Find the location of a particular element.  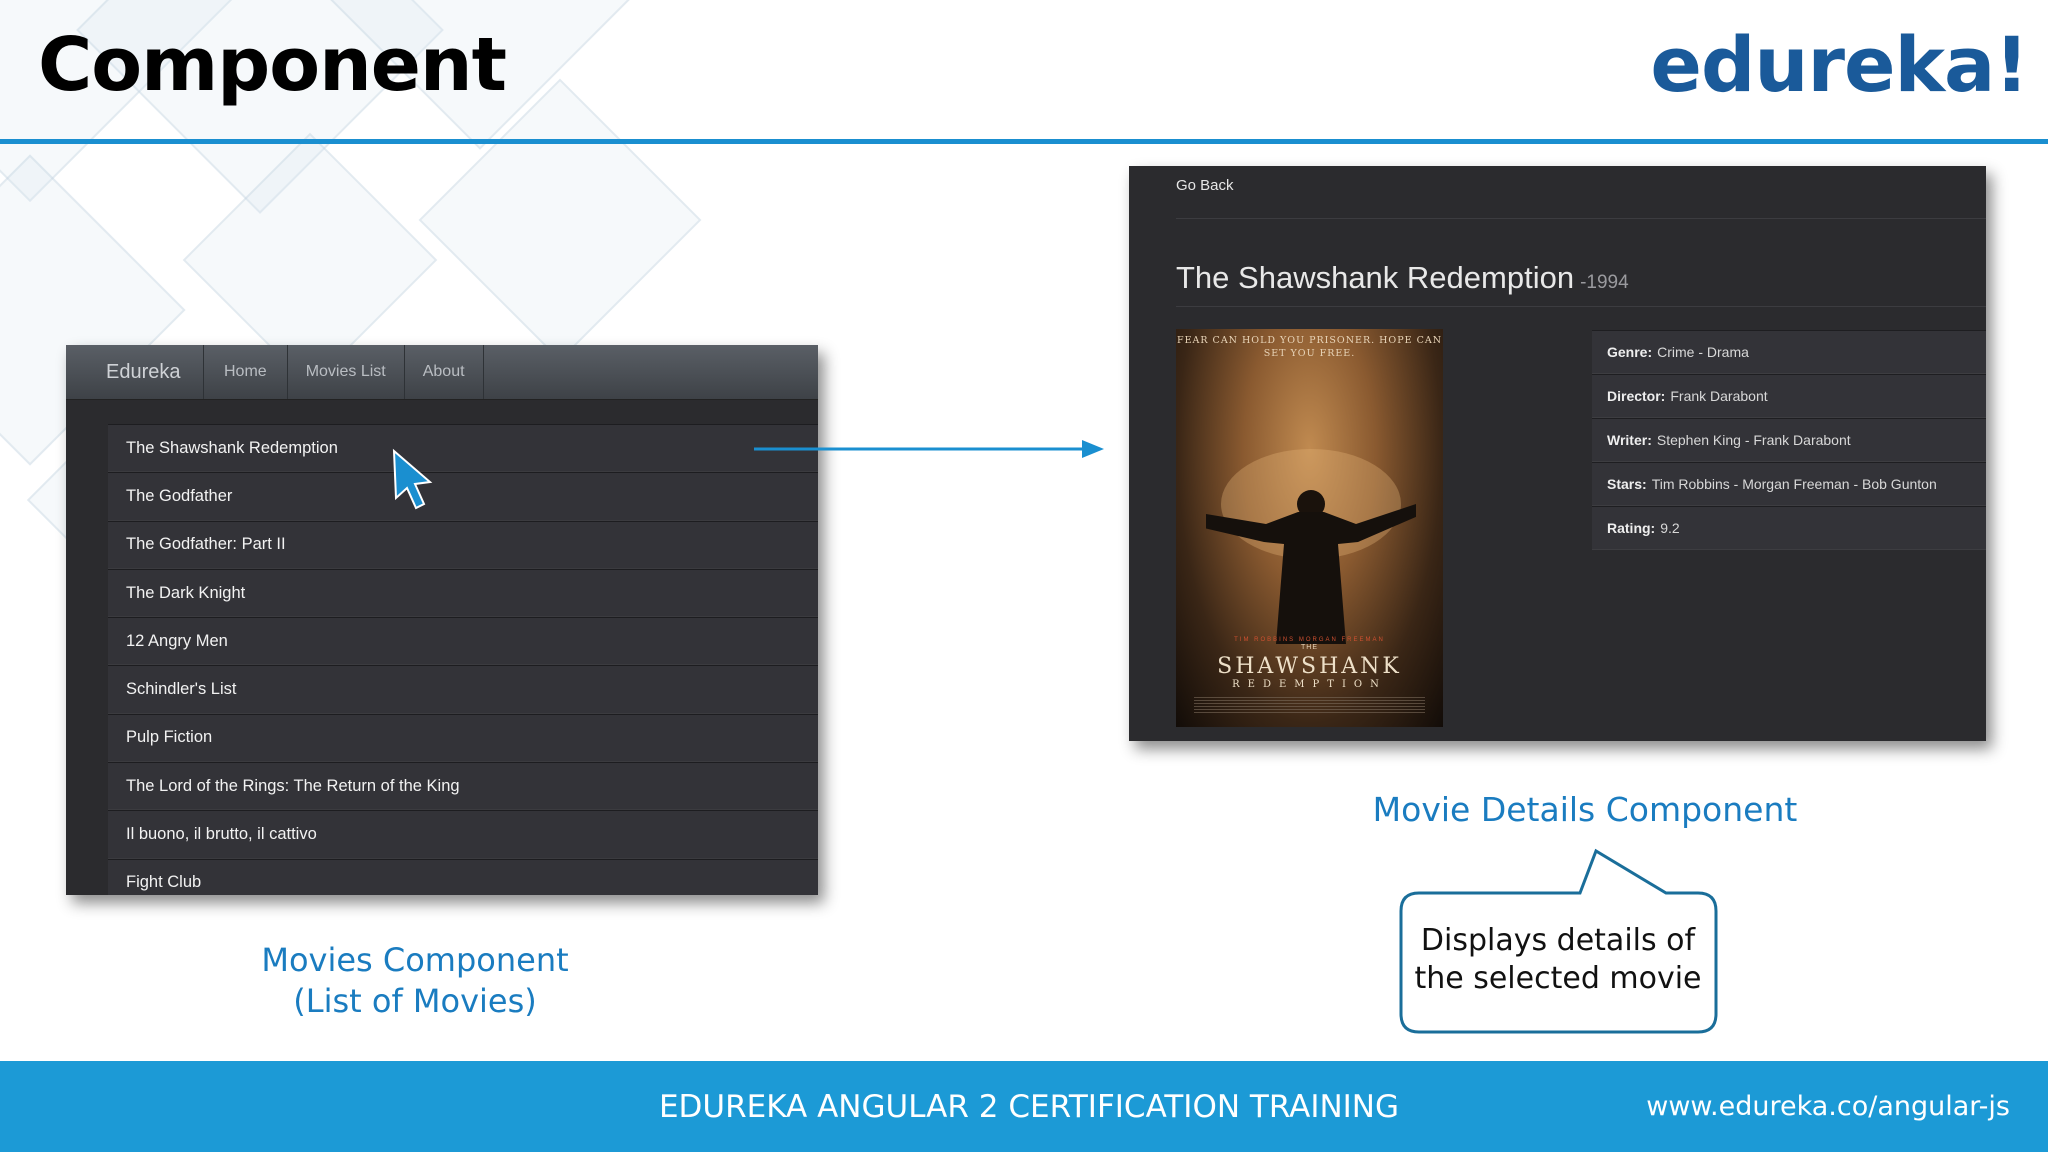

caption-line-2: (List of Movies) is located at coordinates (415, 1001).